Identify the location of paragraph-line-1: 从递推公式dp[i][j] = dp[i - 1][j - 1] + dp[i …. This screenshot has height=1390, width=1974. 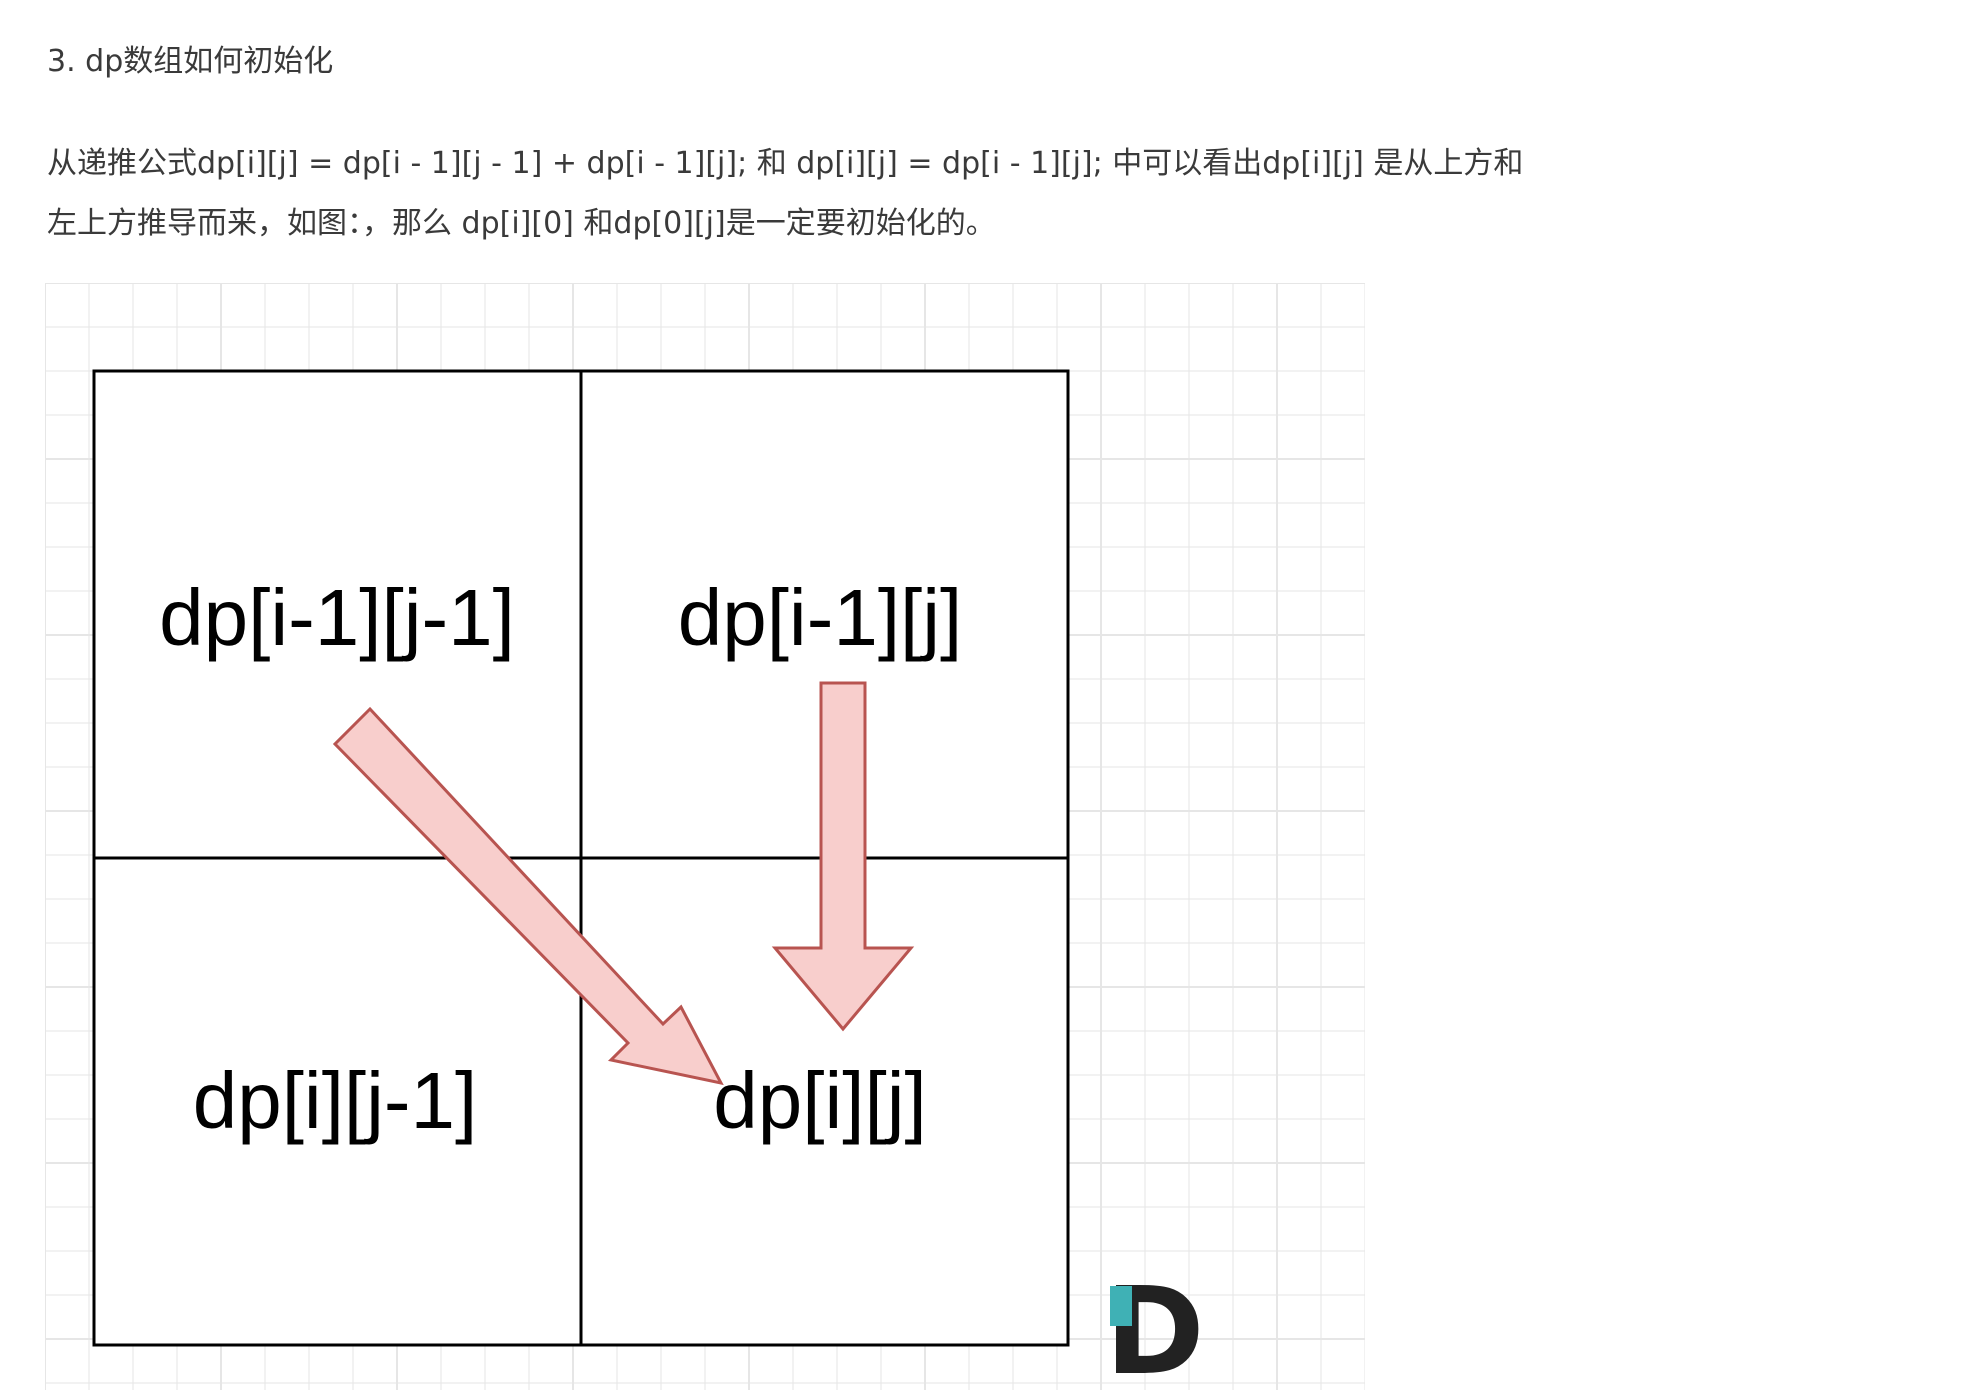
(785, 163).